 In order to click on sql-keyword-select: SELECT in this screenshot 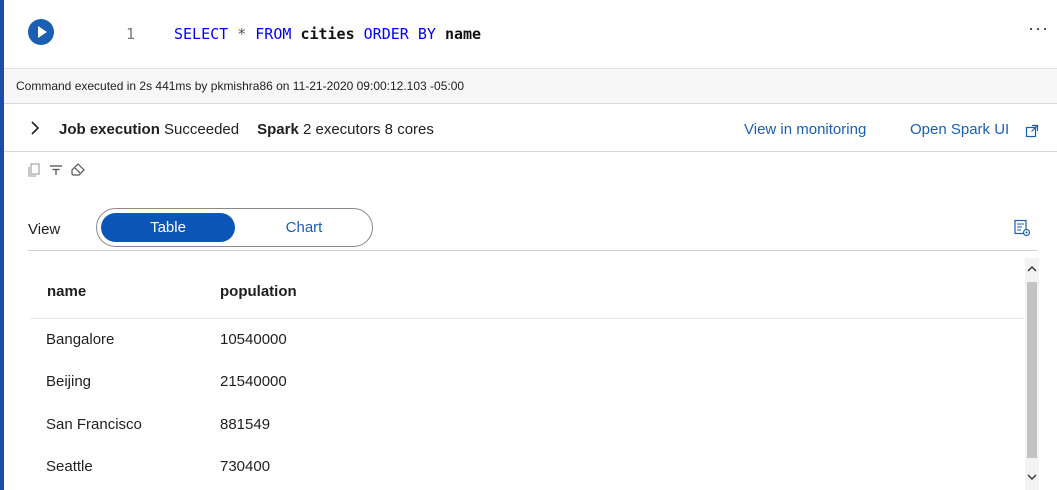, I will do `click(201, 34)`.